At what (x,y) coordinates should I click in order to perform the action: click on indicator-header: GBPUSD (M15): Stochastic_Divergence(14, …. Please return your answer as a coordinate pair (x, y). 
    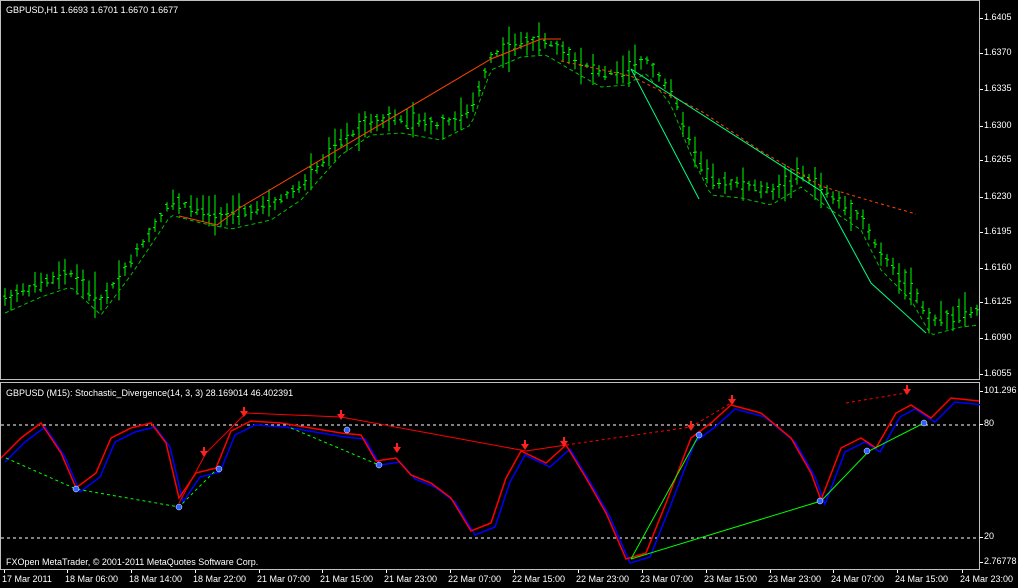
    Looking at the image, I should click on (150, 393).